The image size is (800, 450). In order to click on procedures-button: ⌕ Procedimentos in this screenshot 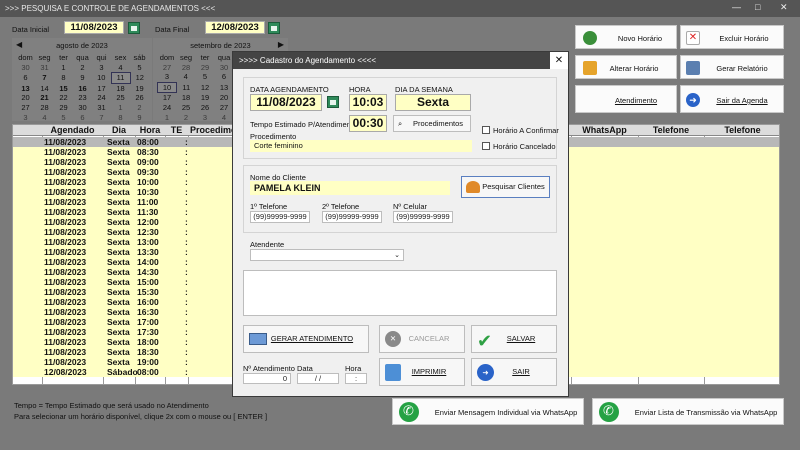, I will do `click(432, 123)`.